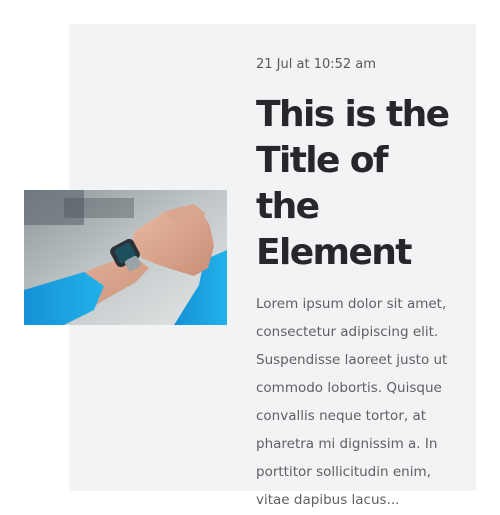 This screenshot has height=515, width=500. I want to click on post-date: 21 Jul at 10:52 am, so click(316, 64).